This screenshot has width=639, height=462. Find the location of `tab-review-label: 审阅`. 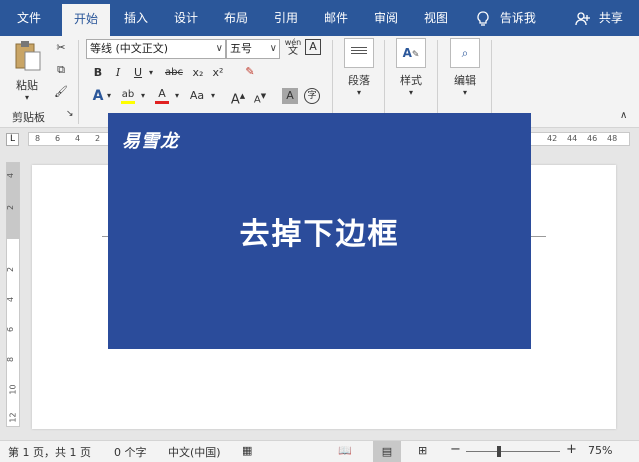

tab-review-label: 审阅 is located at coordinates (385, 18).